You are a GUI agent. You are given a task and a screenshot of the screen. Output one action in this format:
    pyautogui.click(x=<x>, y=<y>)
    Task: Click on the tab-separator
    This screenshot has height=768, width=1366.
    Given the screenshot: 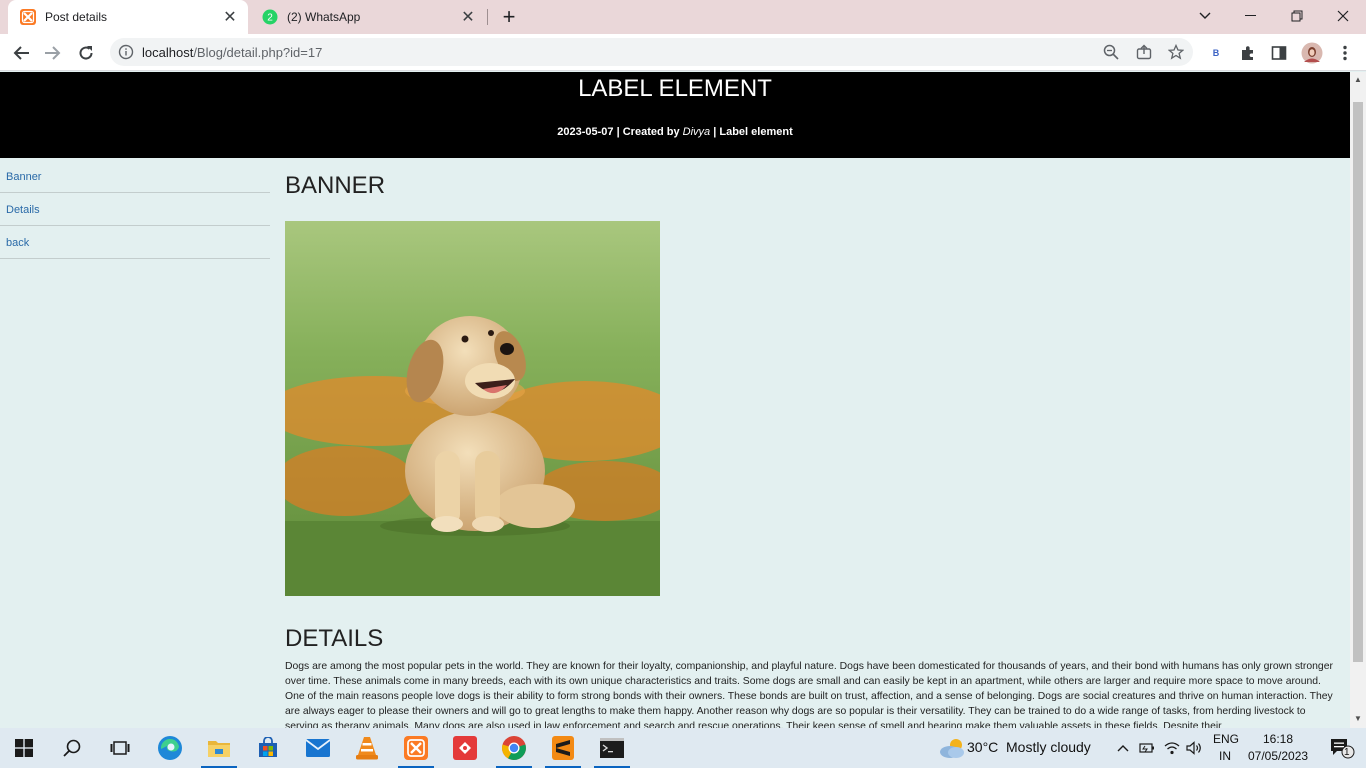 What is the action you would take?
    pyautogui.click(x=487, y=17)
    